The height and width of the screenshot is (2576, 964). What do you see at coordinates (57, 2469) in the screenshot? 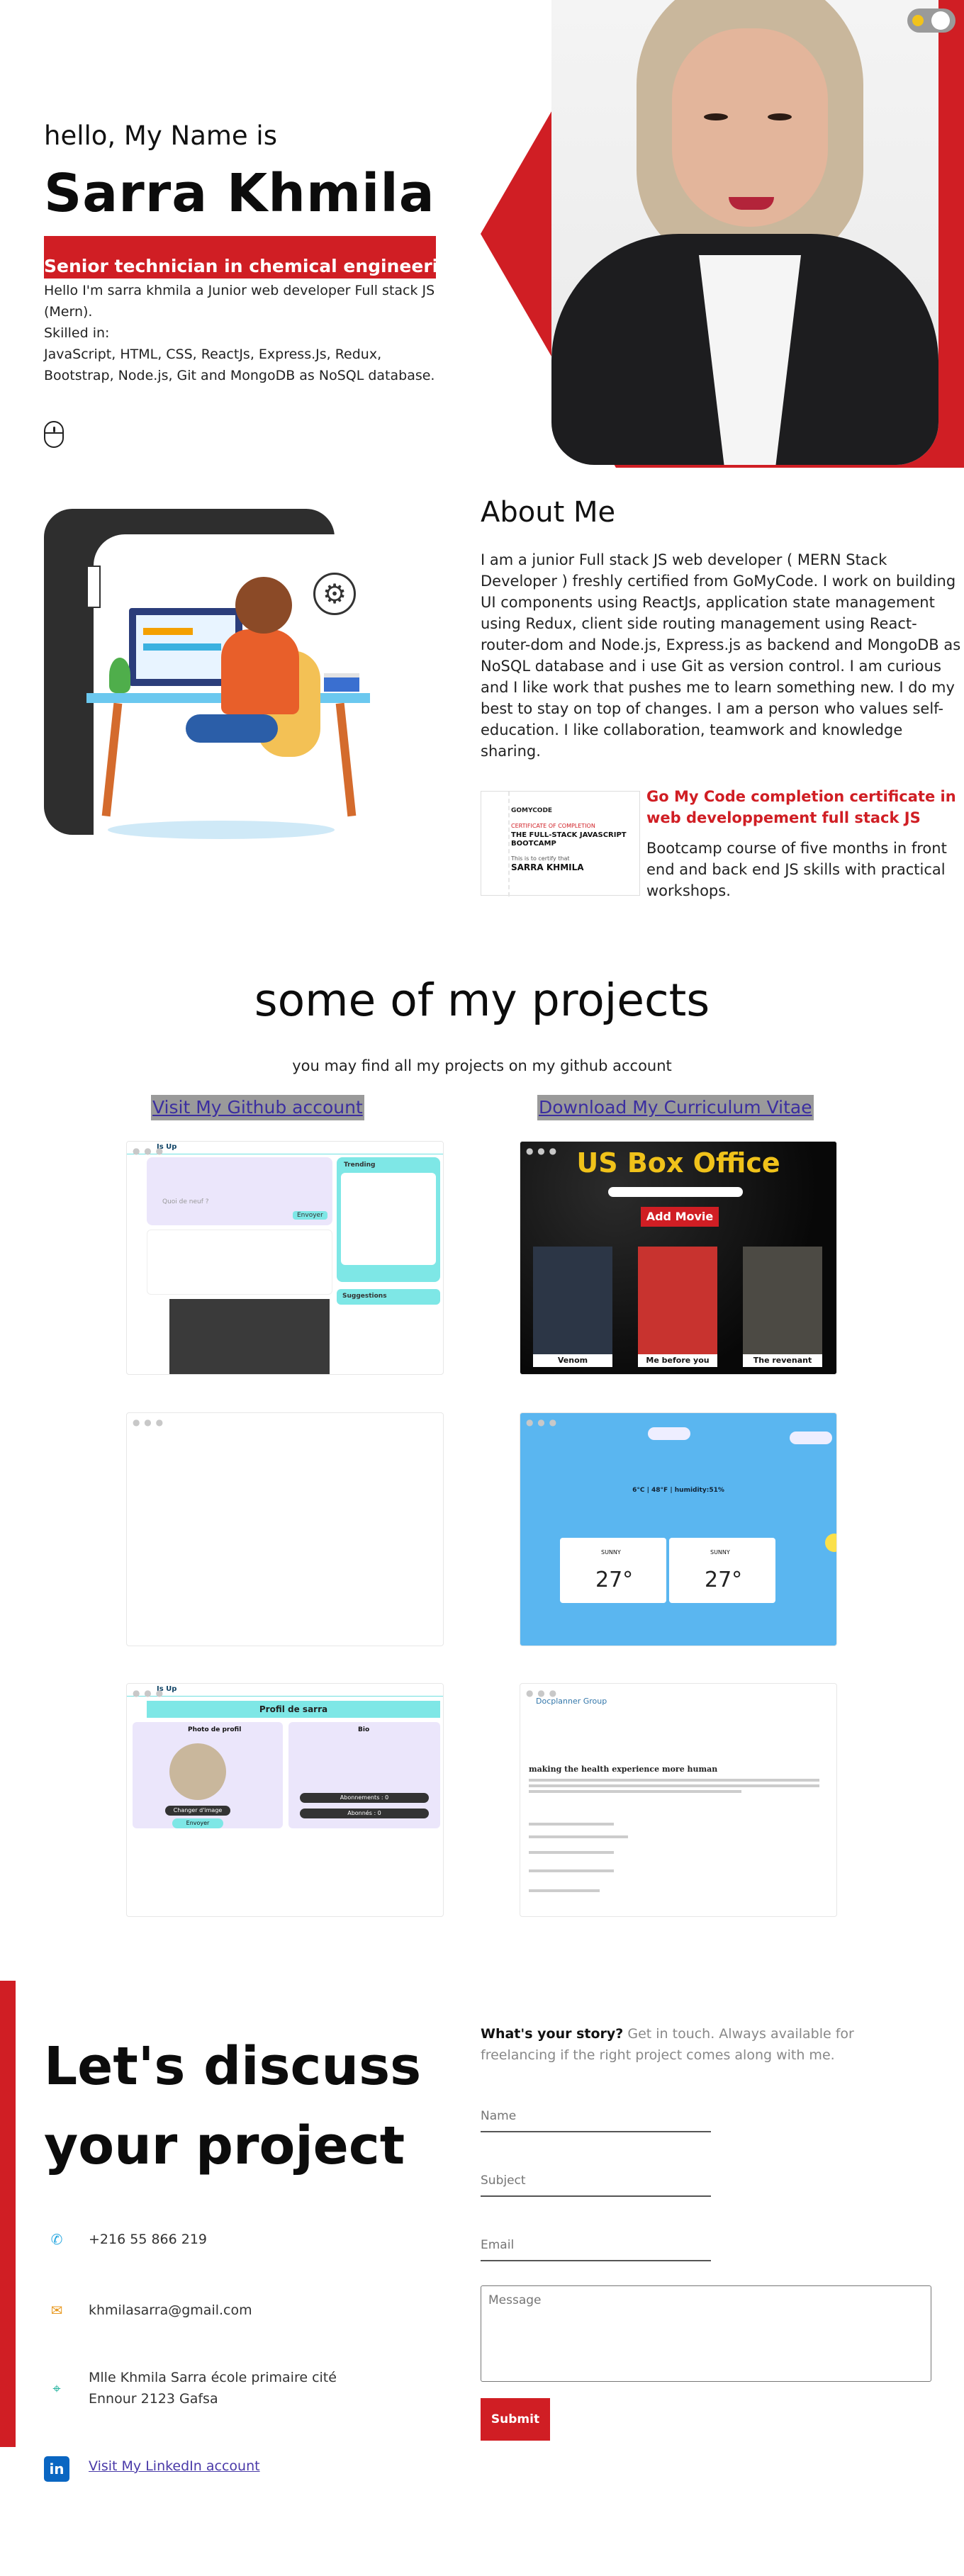
I see `linkedin-icon: in` at bounding box center [57, 2469].